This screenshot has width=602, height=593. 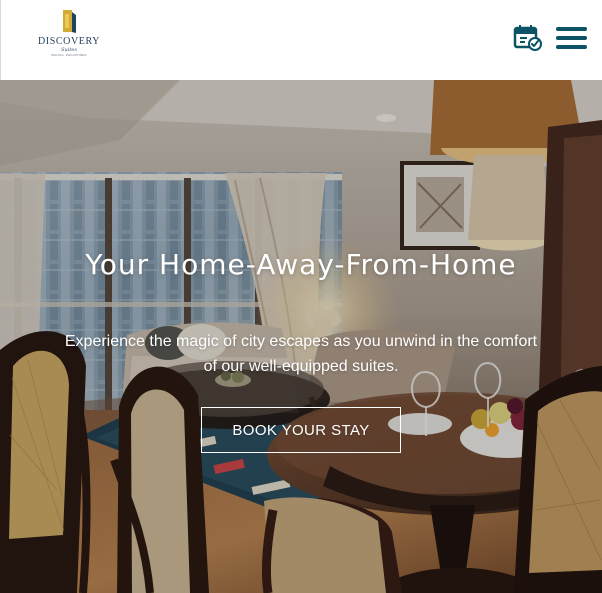 What do you see at coordinates (69, 55) in the screenshot?
I see `logo-tagline: MANILA, PHILIPPINES` at bounding box center [69, 55].